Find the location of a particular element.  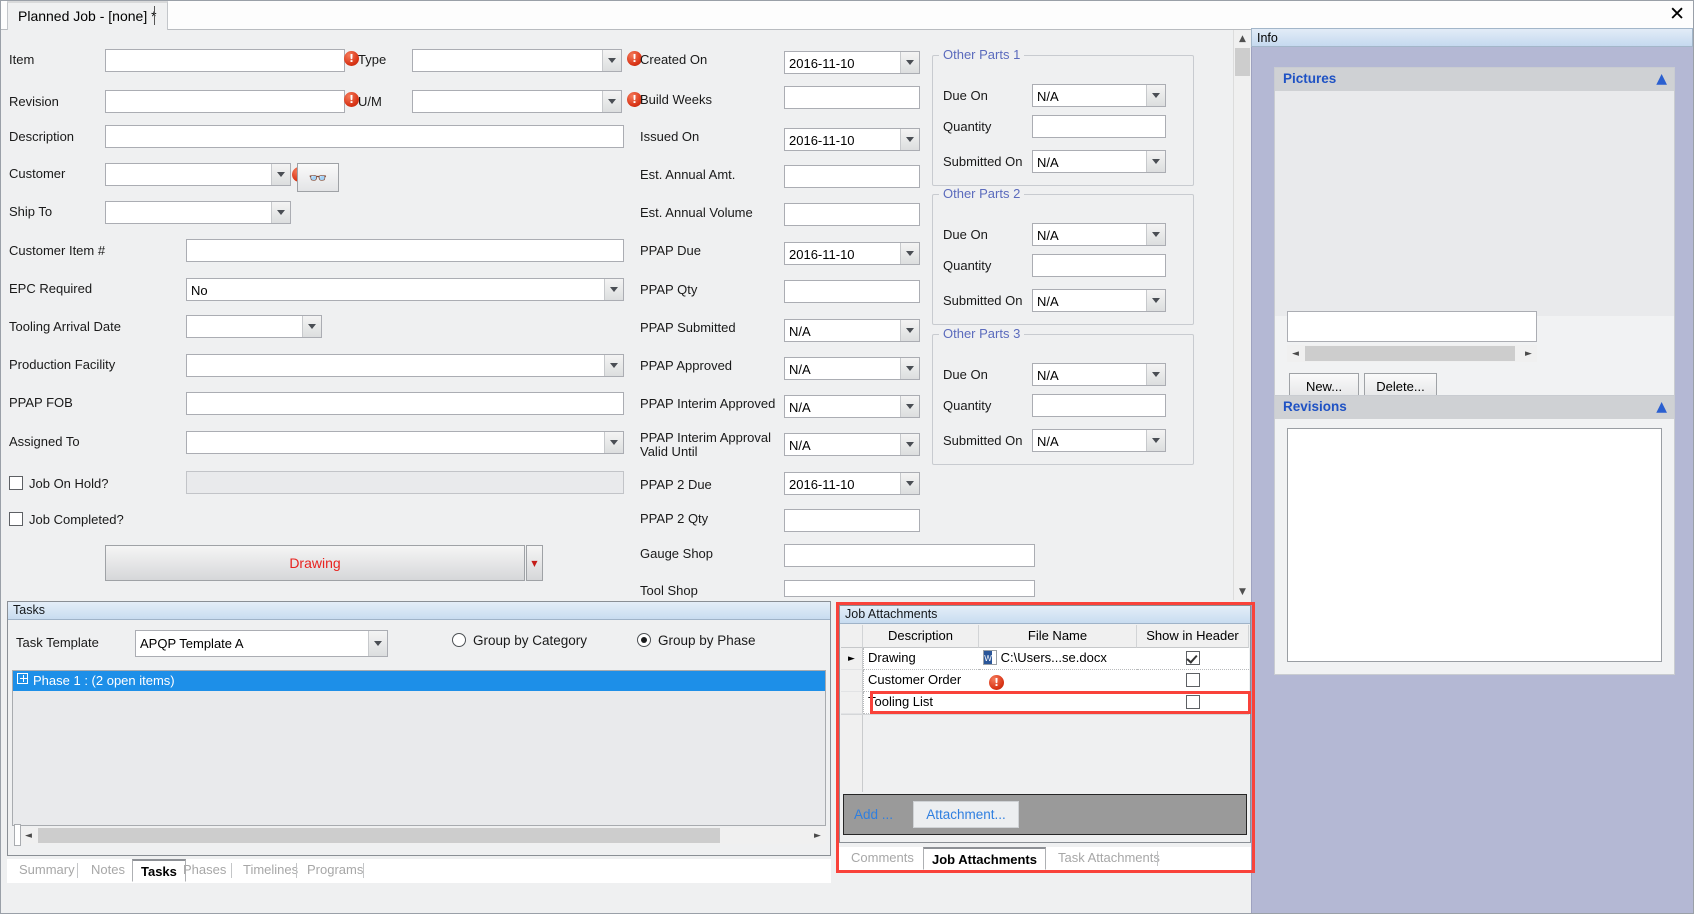

document-tab-planned-job: Planned Job - [none] * is located at coordinates (87, 15).